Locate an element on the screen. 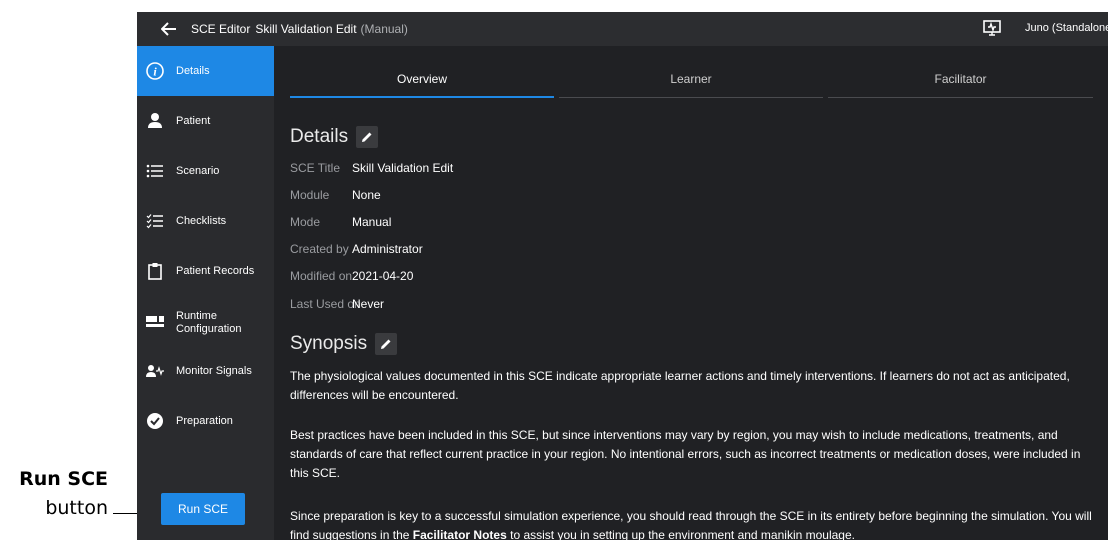  detail-row-created-by: Created by Administrator is located at coordinates (356, 249).